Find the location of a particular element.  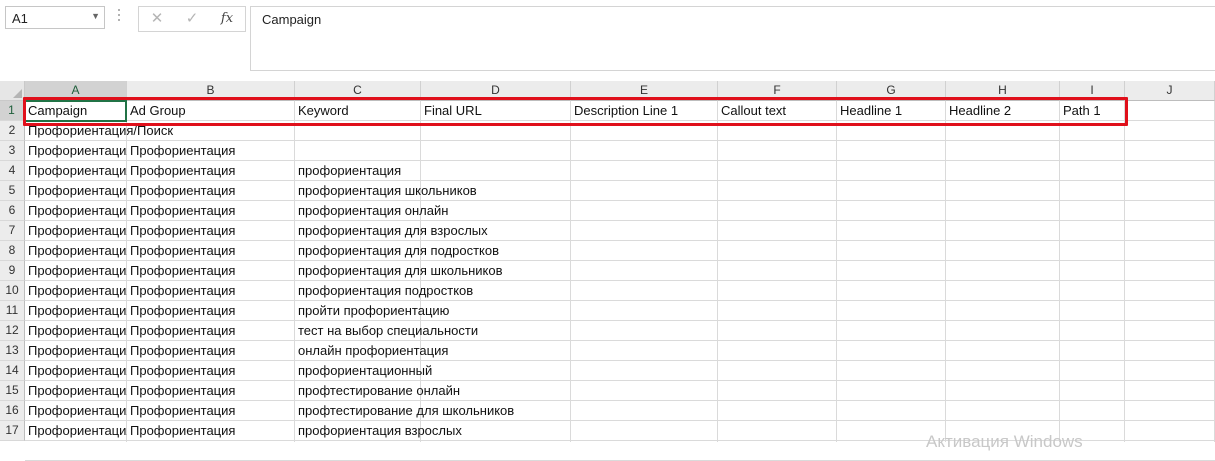

check-icon: ✓ is located at coordinates (192, 19).